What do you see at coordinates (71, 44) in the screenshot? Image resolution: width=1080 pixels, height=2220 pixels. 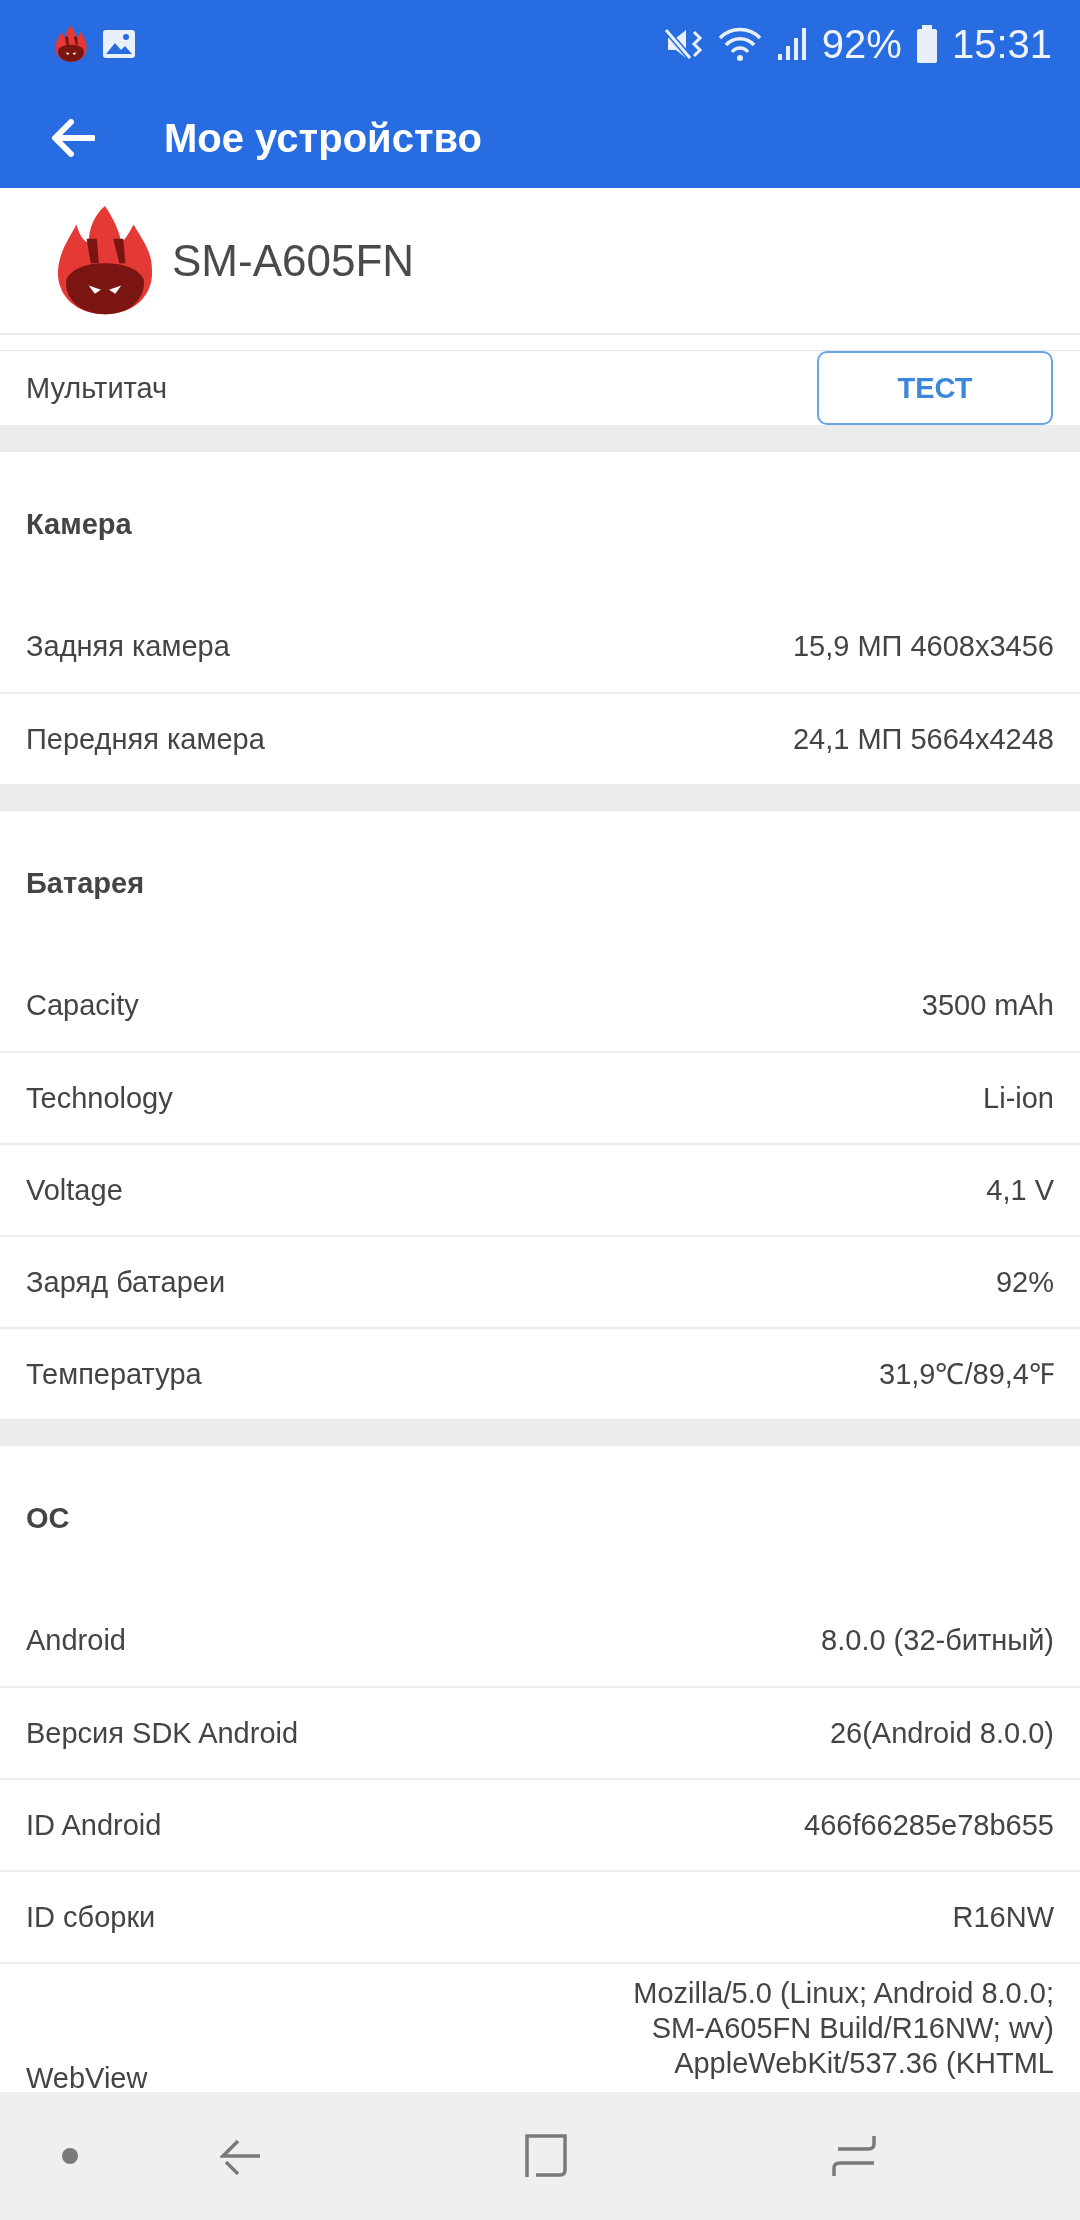 I see `app-logo-icon` at bounding box center [71, 44].